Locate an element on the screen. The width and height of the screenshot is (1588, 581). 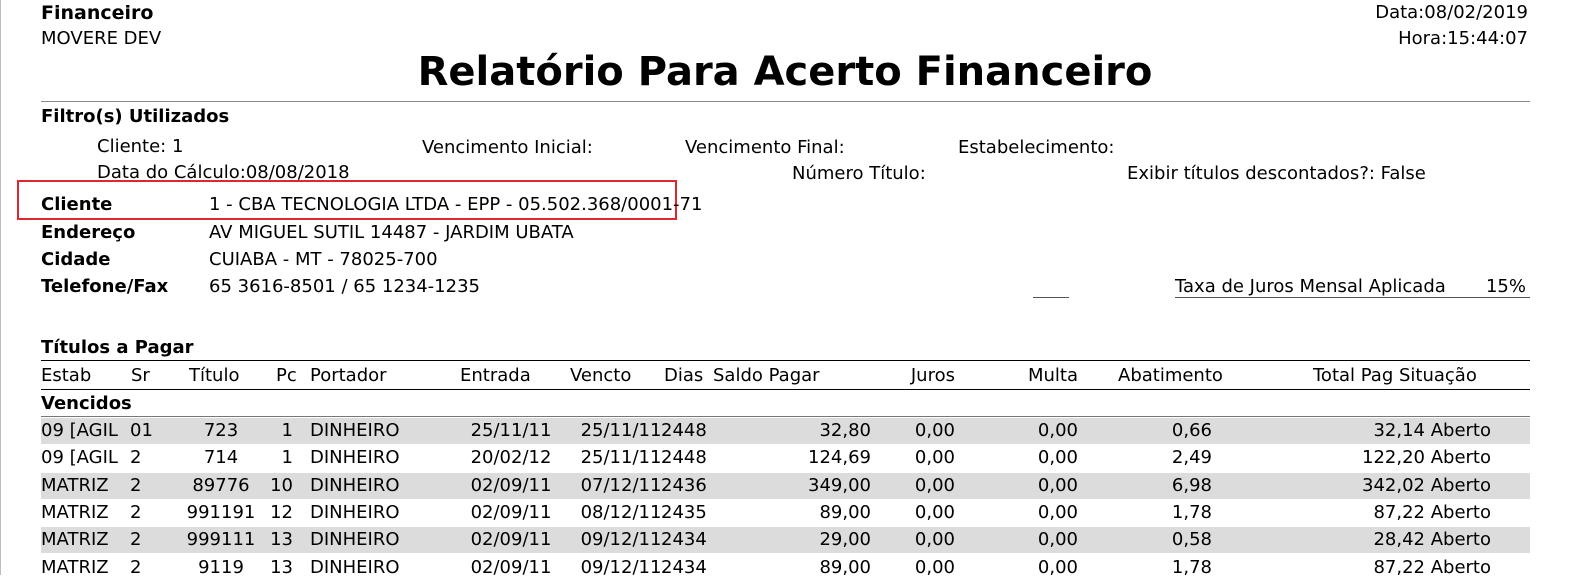
company-name: MOVERE DEV is located at coordinates (101, 38).